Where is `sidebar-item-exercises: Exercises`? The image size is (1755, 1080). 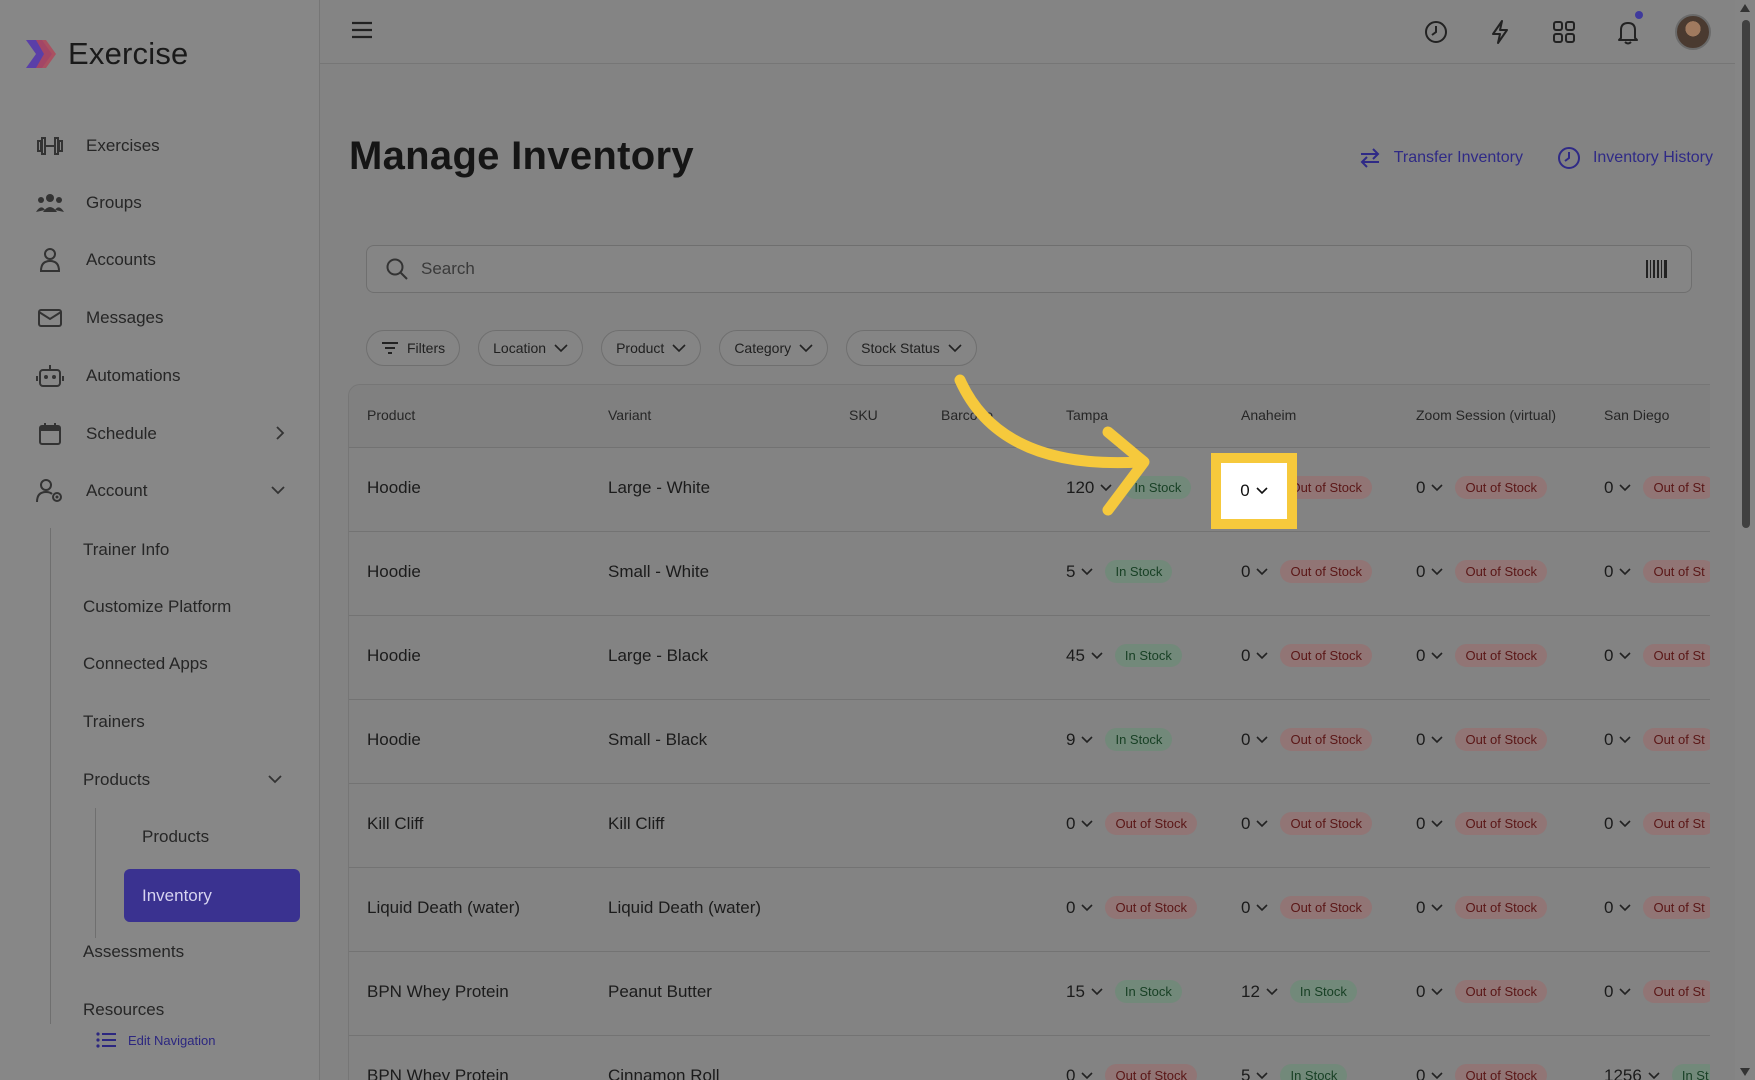 sidebar-item-exercises: Exercises is located at coordinates (161, 146).